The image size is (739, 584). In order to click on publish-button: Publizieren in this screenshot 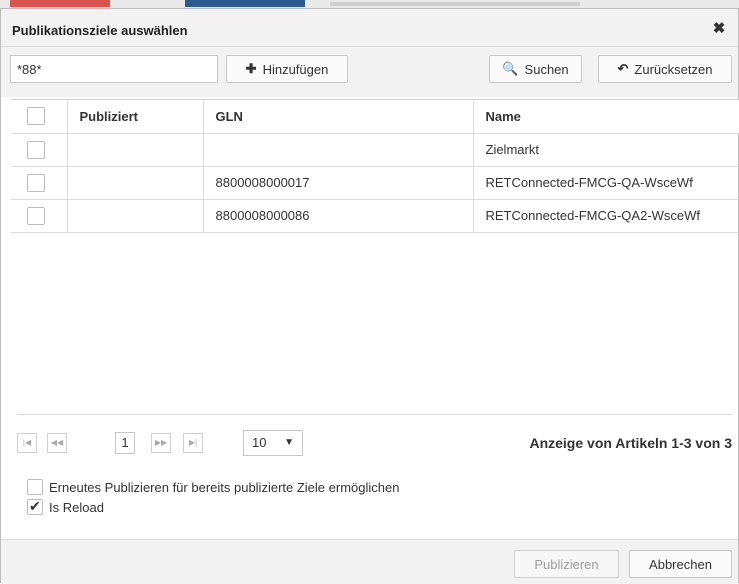, I will do `click(566, 564)`.